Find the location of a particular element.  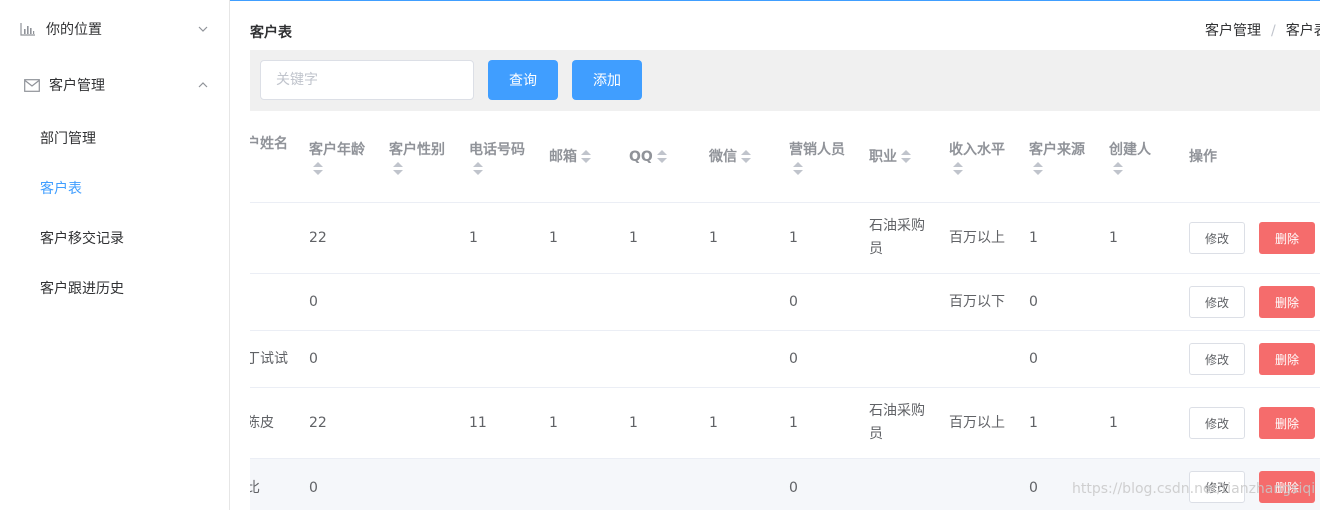

menu-customer-management-label: 客户管理 is located at coordinates (77, 86).